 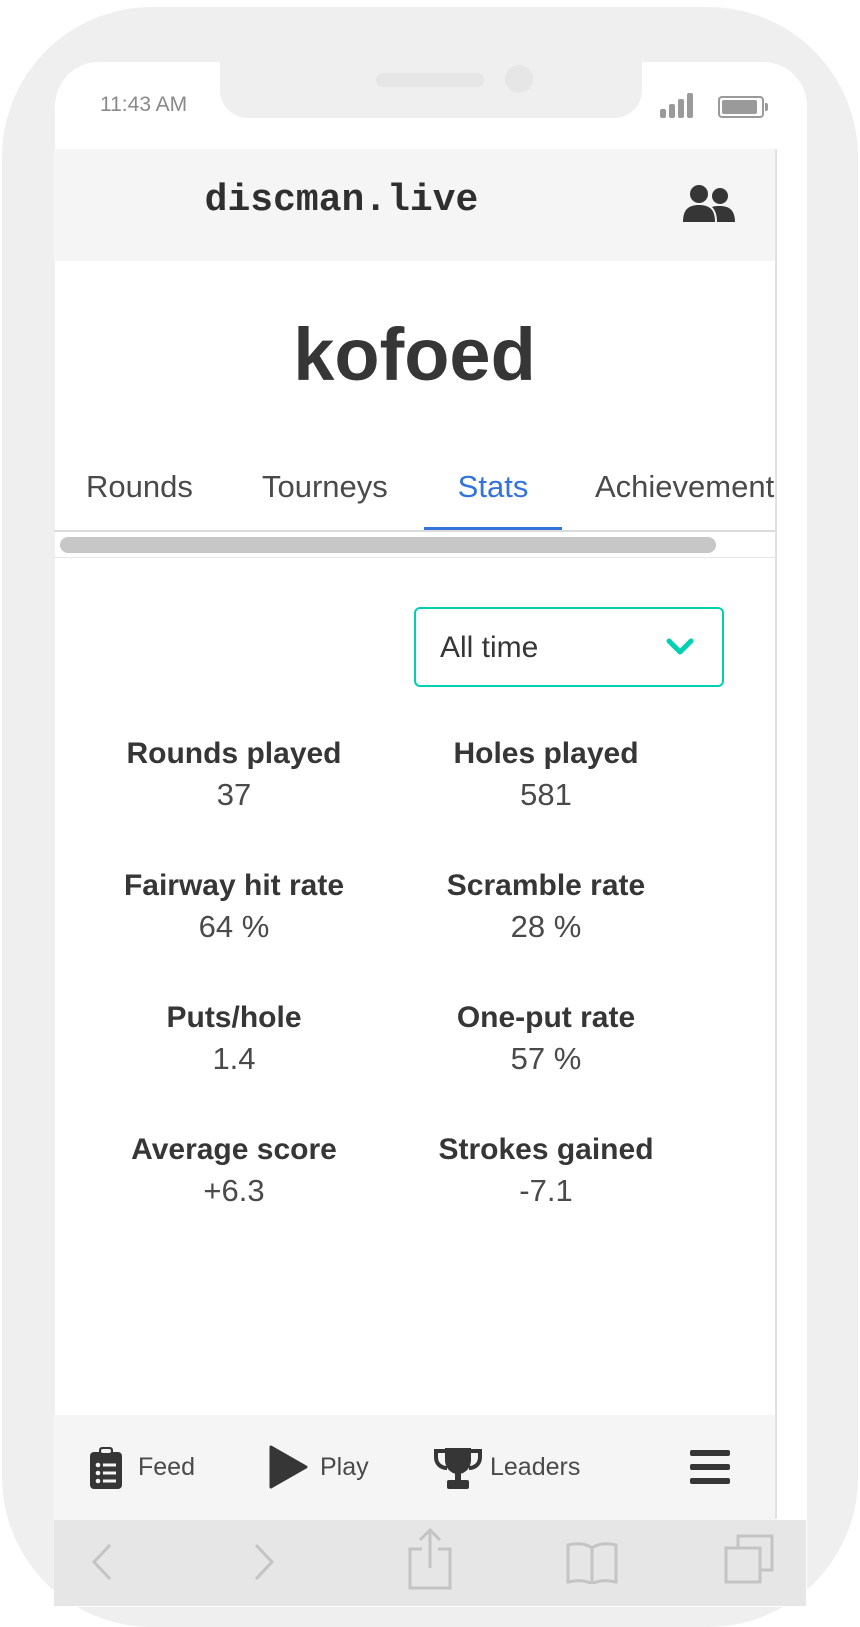 What do you see at coordinates (743, 107) in the screenshot?
I see `battery-icon` at bounding box center [743, 107].